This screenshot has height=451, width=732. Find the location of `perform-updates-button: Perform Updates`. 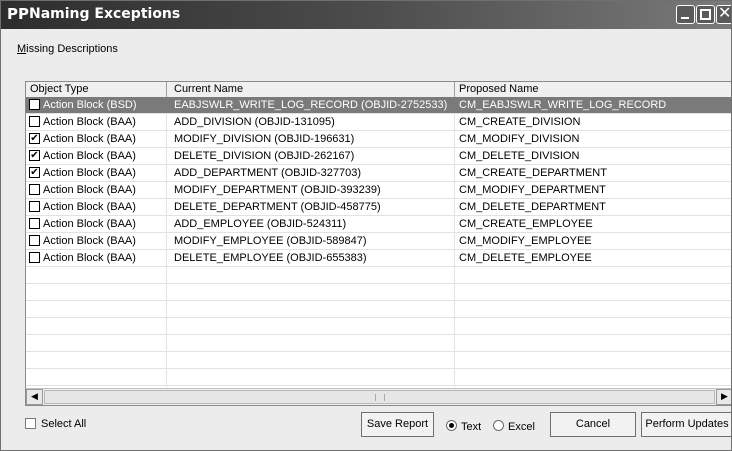

perform-updates-button: Perform Updates is located at coordinates (686, 424).